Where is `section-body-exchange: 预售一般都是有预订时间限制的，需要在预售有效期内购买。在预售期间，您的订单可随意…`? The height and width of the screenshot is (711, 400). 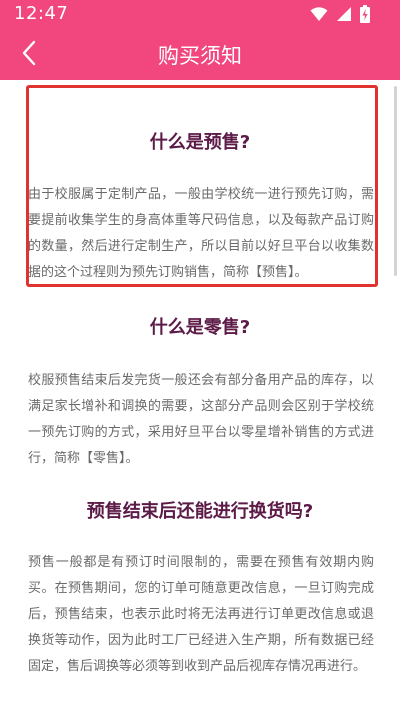
section-body-exchange: 预售一般都是有预订时间限制的，需要在预售有效期内购买。在预售期间，您的订单可随意… is located at coordinates (201, 614).